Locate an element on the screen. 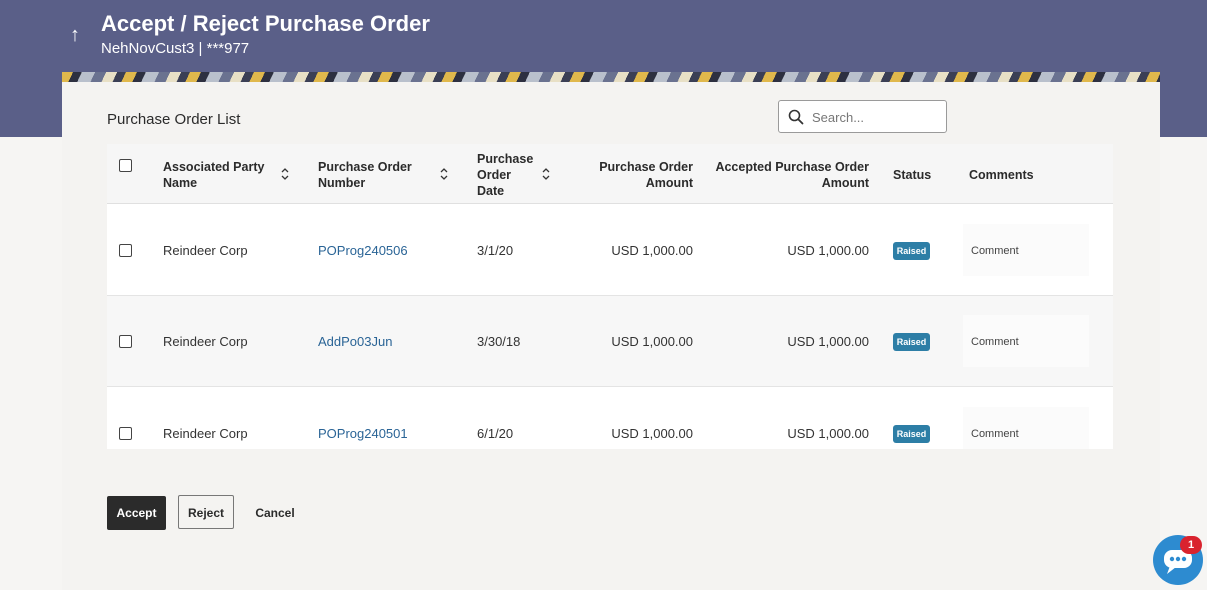 Image resolution: width=1207 pixels, height=590 pixels. cancel-button: Cancel is located at coordinates (275, 513).